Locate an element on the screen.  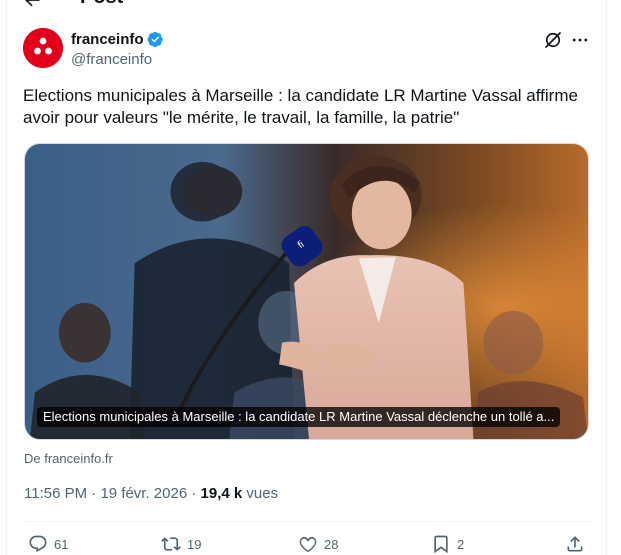
author-handle: @franceinfo is located at coordinates (111, 59).